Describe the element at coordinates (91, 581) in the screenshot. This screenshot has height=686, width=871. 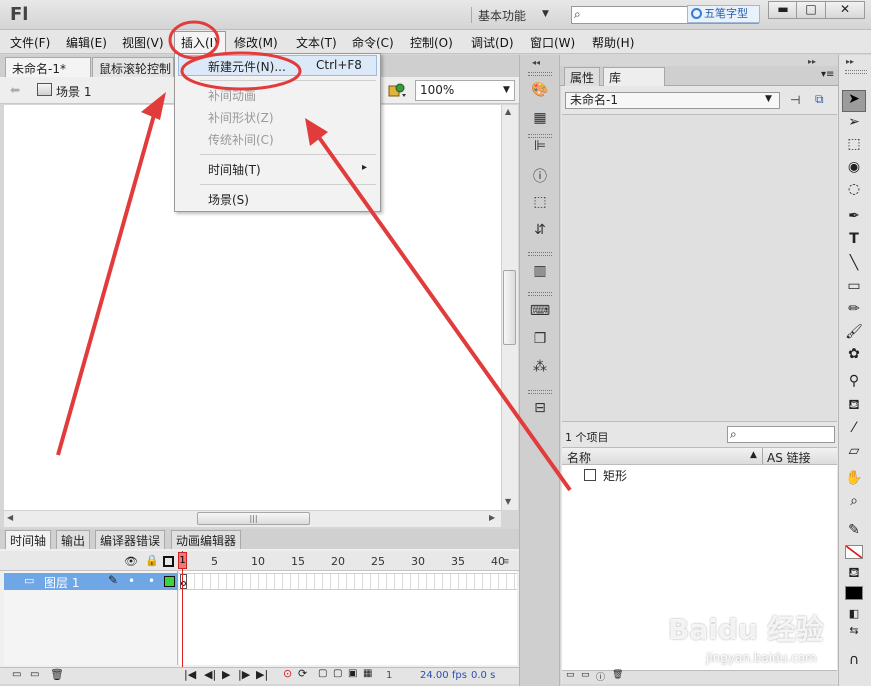
I see `layer-row: ▭ 图层 1 ✎ • •` at that location.